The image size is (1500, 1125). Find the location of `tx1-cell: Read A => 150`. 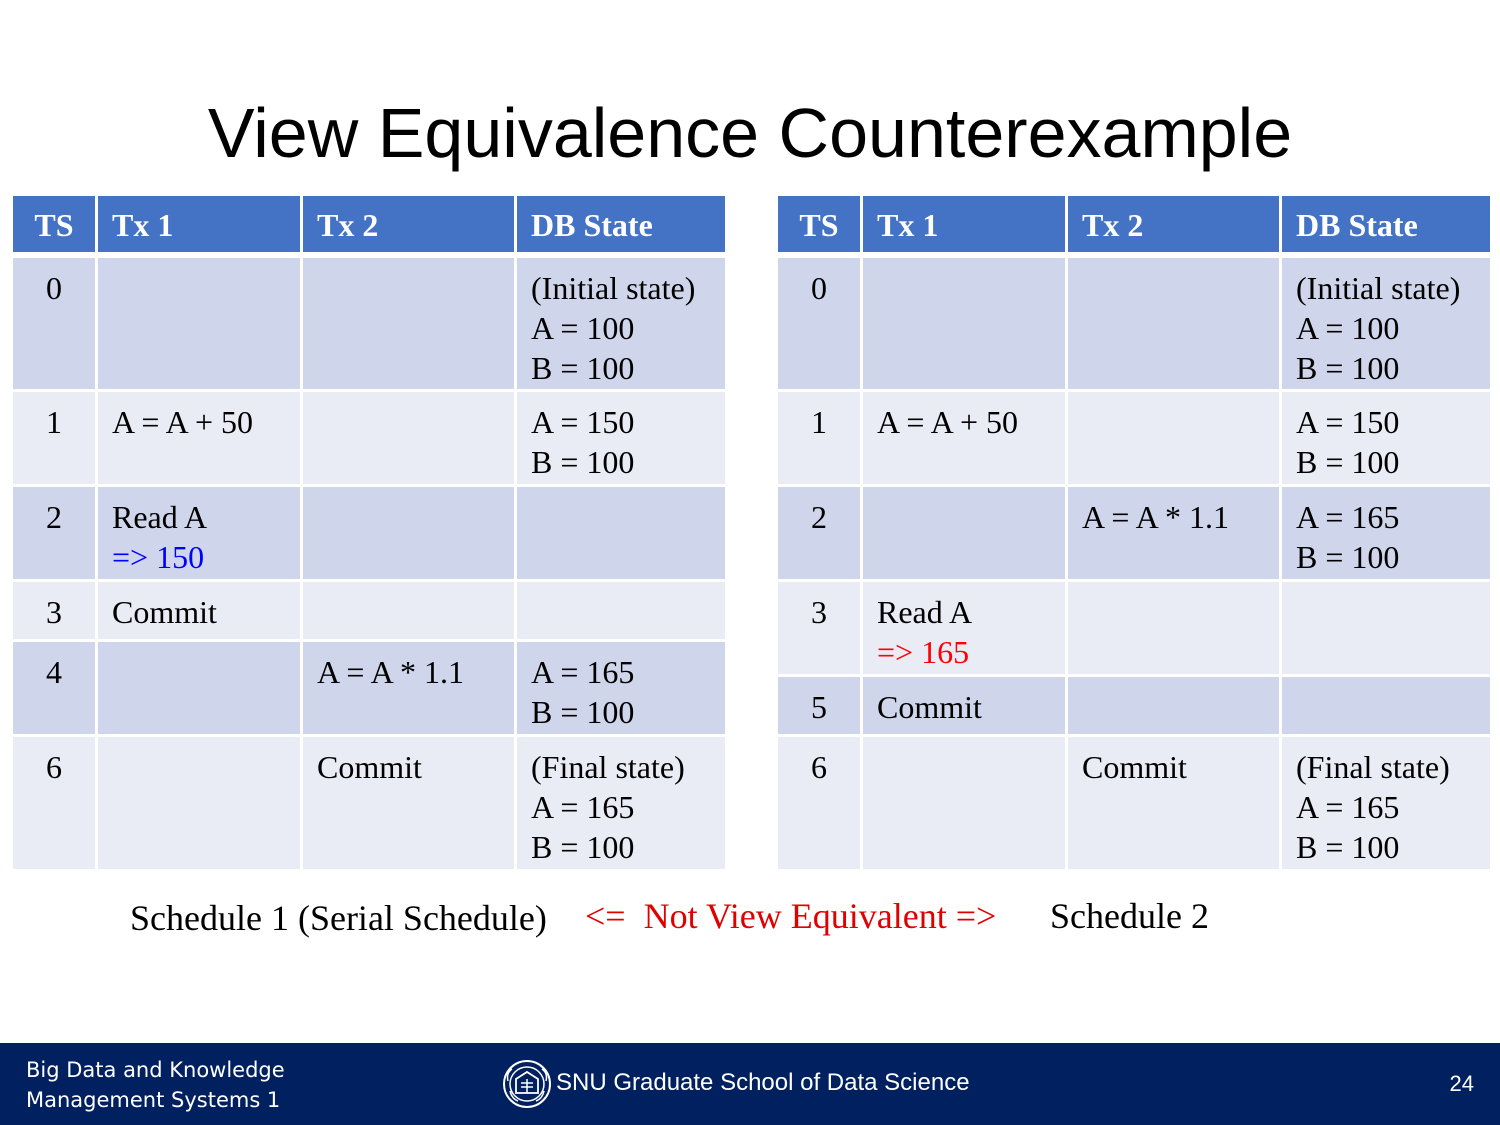

tx1-cell: Read A => 150 is located at coordinates (199, 533).